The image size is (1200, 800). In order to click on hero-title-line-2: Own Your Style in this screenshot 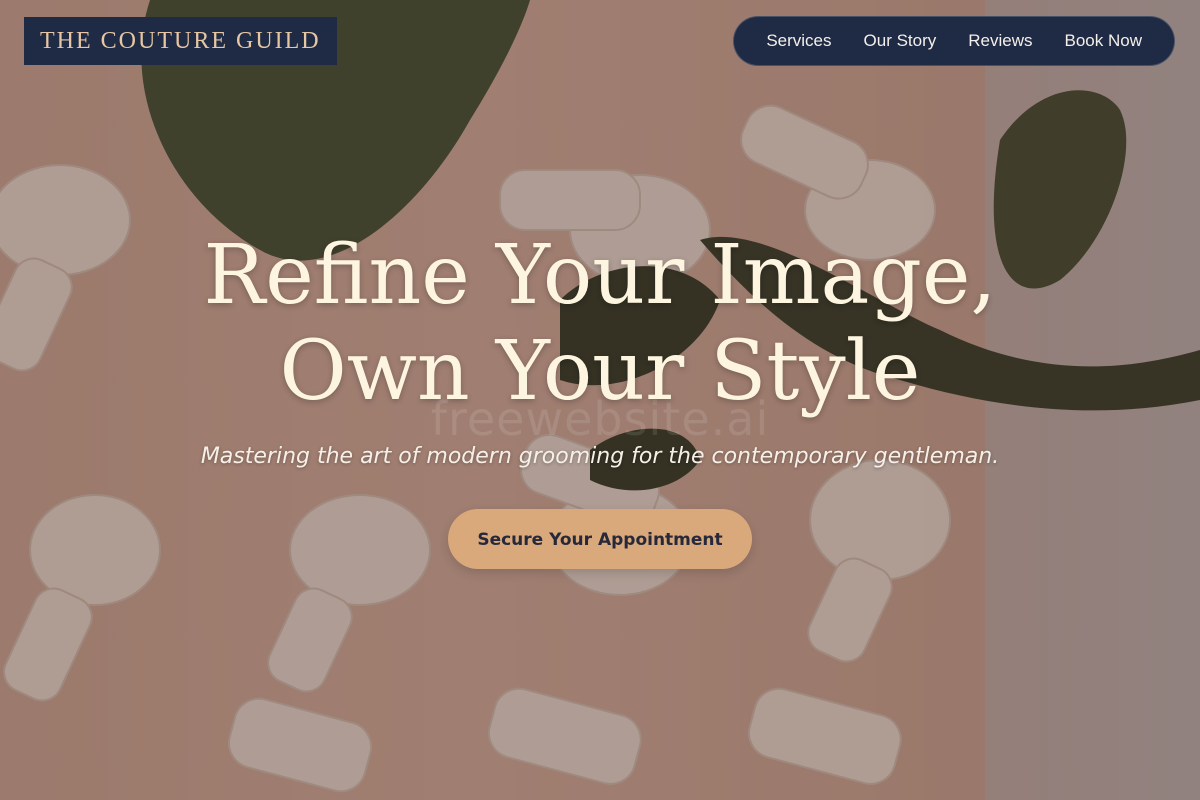, I will do `click(600, 371)`.